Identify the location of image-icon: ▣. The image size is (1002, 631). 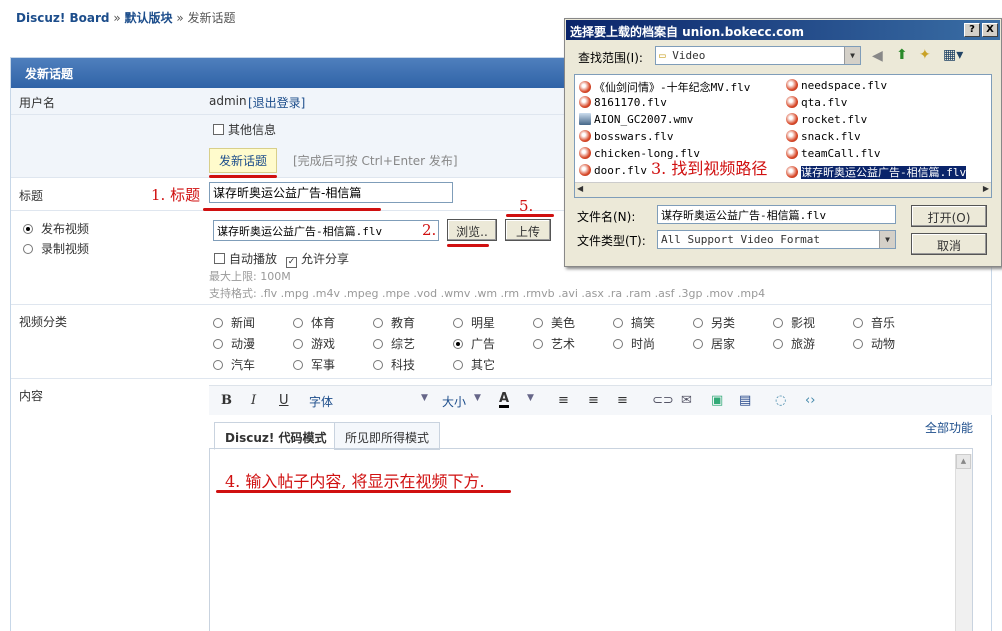
(717, 400).